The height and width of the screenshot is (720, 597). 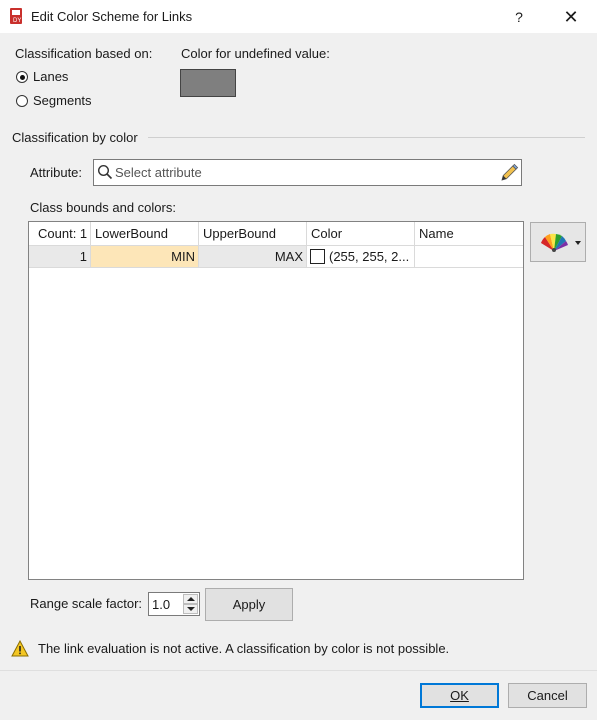 What do you see at coordinates (469, 257) in the screenshot?
I see `name-cell` at bounding box center [469, 257].